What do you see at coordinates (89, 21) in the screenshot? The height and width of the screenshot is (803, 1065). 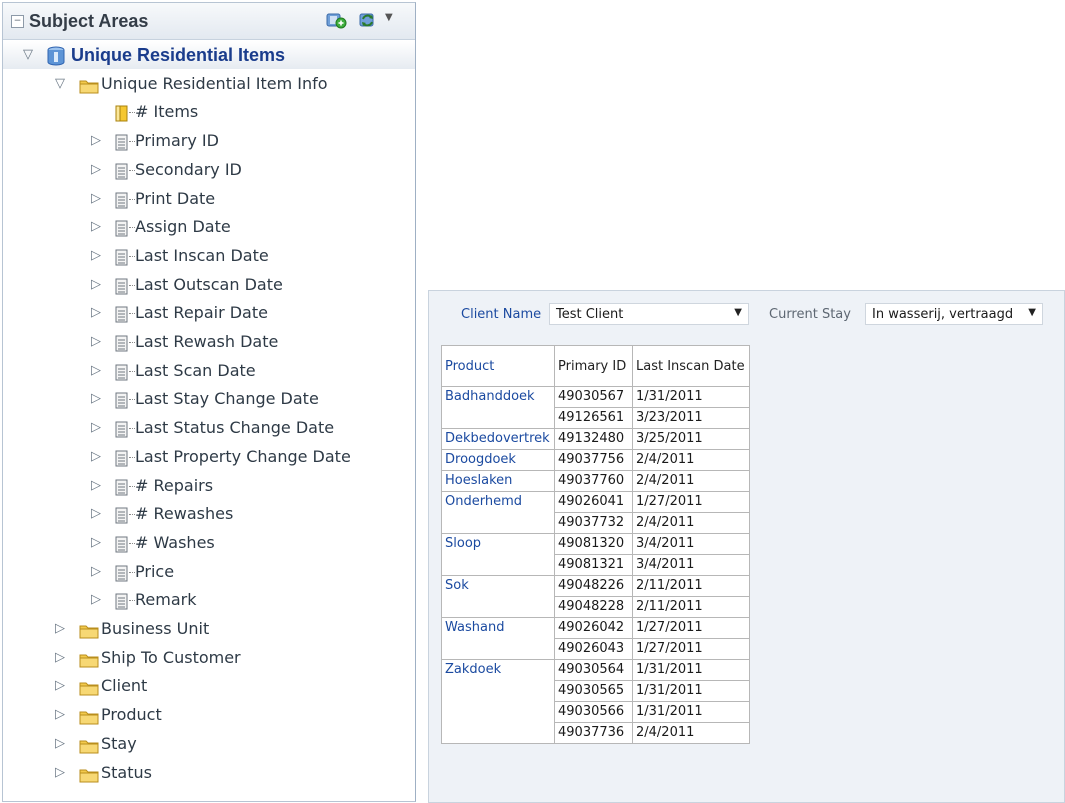 I see `panel-title: Subject Areas` at bounding box center [89, 21].